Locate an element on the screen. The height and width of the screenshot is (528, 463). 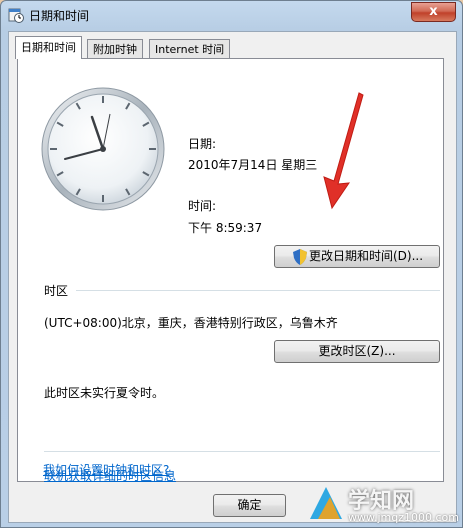
annotation-arrow is located at coordinates (343, 151).